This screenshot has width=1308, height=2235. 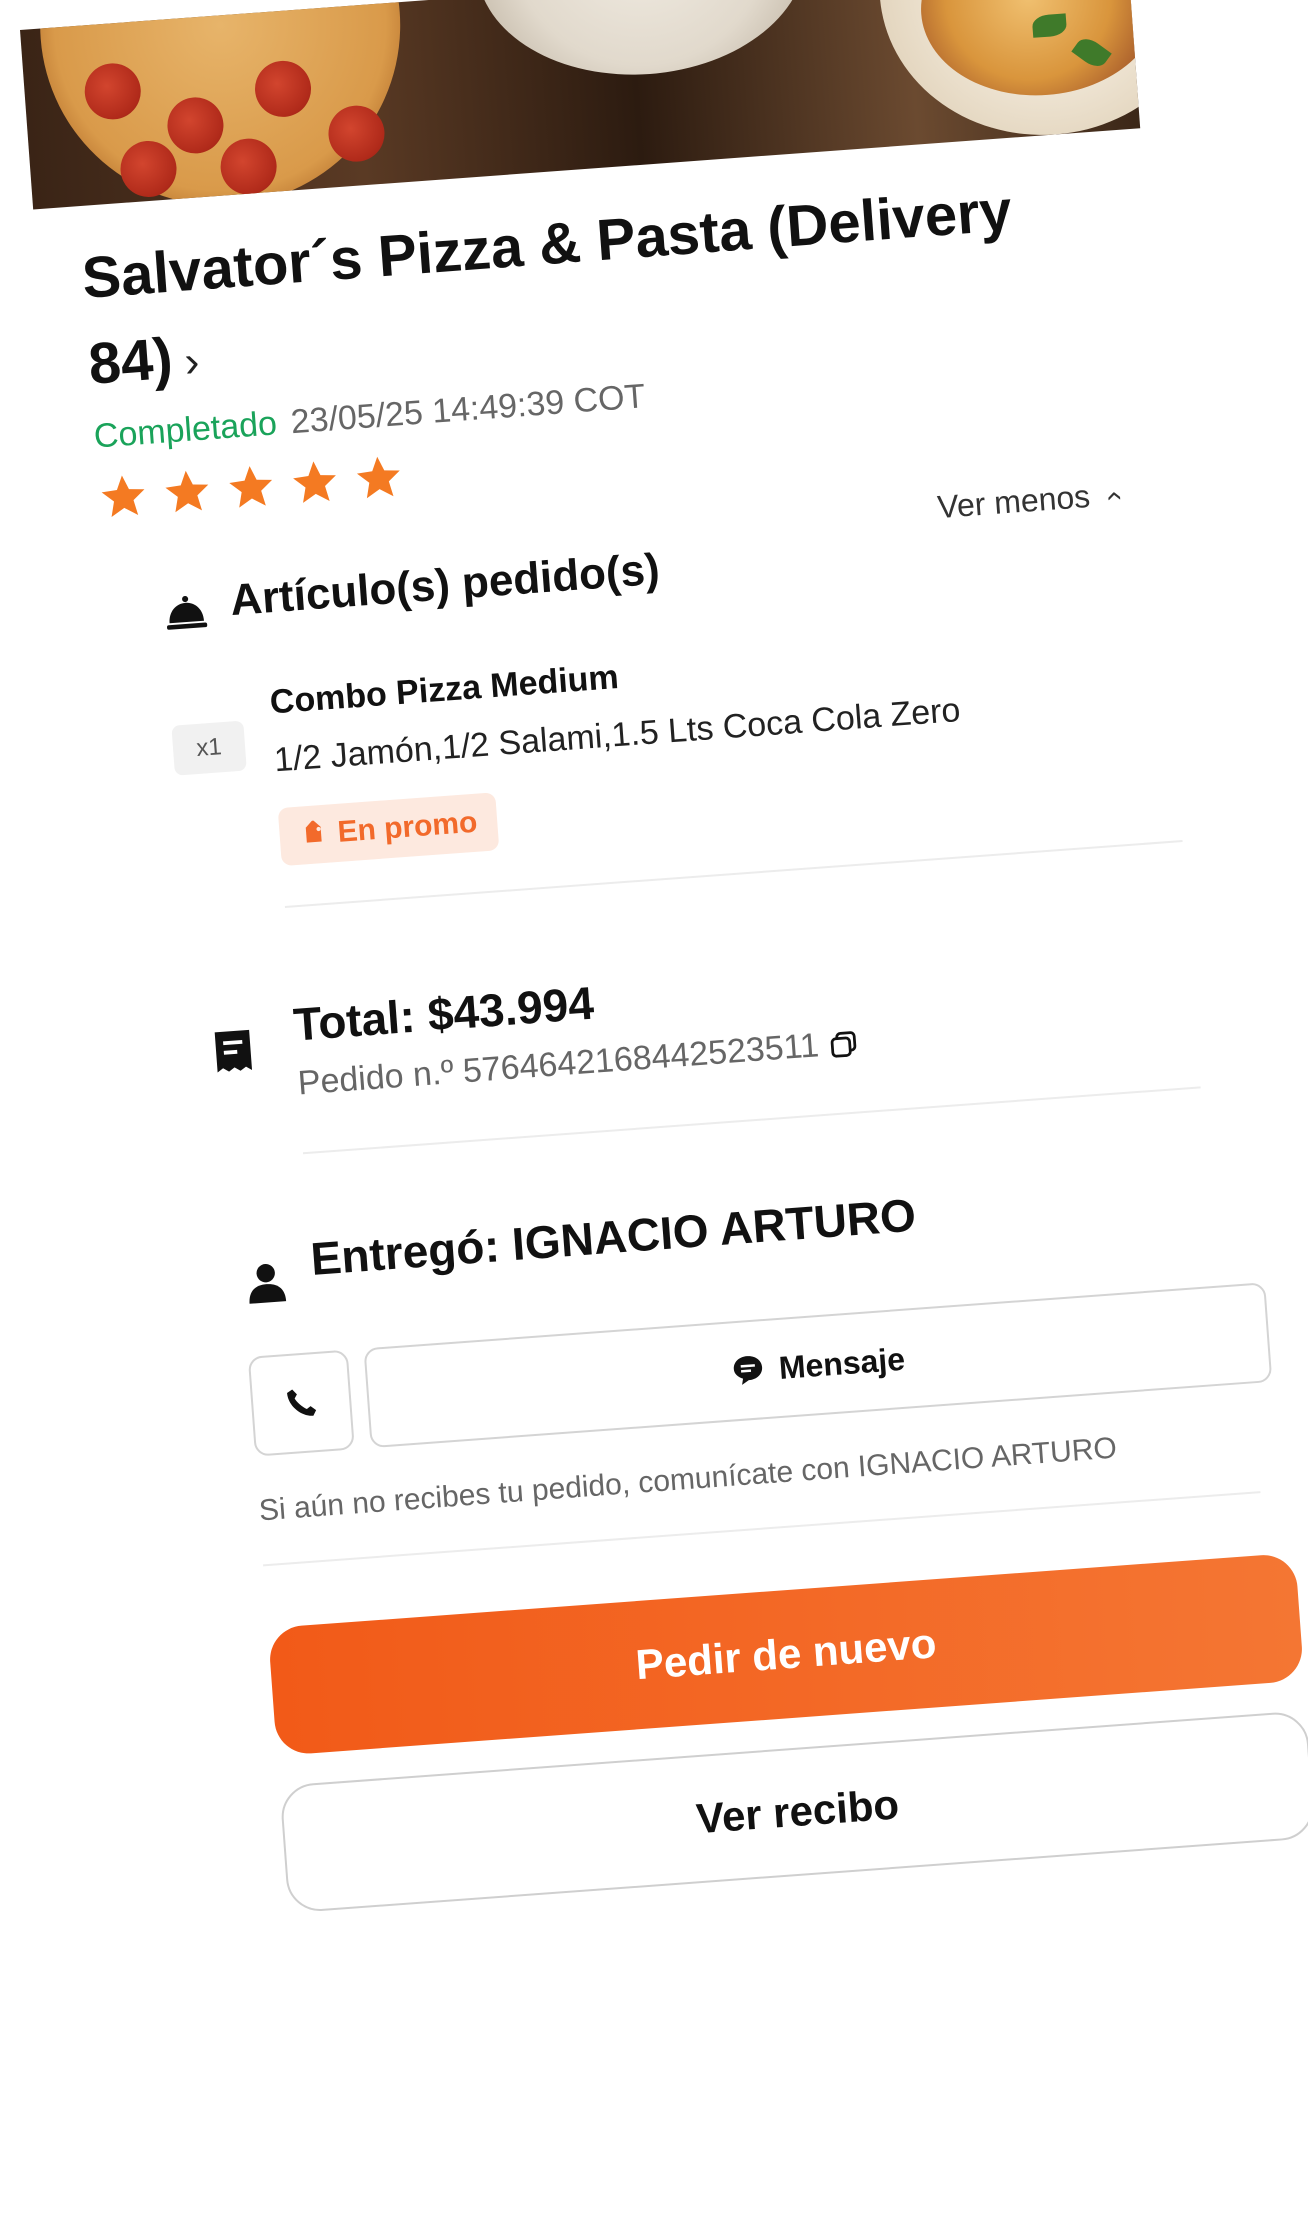 I want to click on promo-badge: En promo, so click(x=388, y=829).